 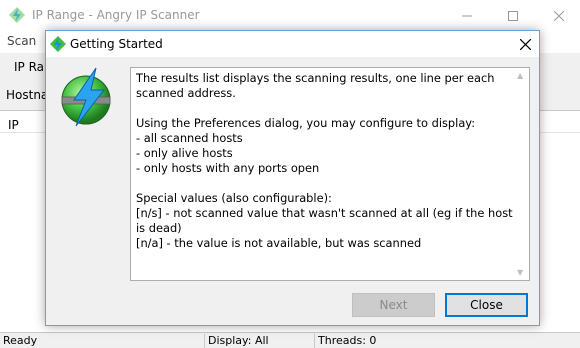 What do you see at coordinates (20, 340) in the screenshot?
I see `status-state: Ready` at bounding box center [20, 340].